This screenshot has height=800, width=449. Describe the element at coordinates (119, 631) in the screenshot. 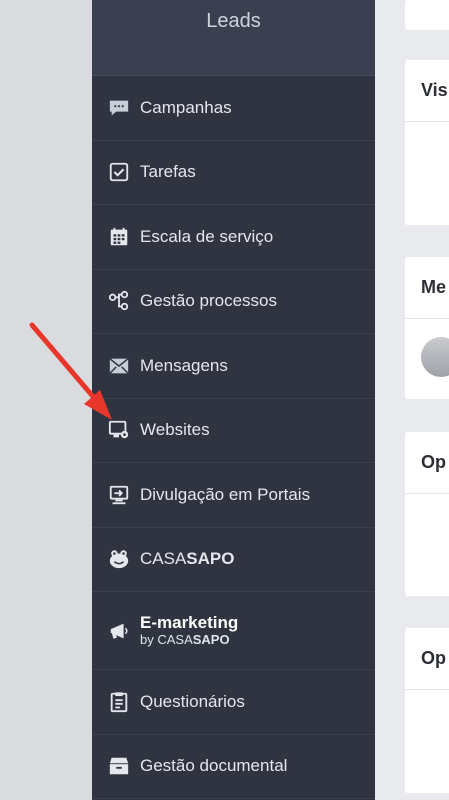

I see `megaphone-icon` at that location.